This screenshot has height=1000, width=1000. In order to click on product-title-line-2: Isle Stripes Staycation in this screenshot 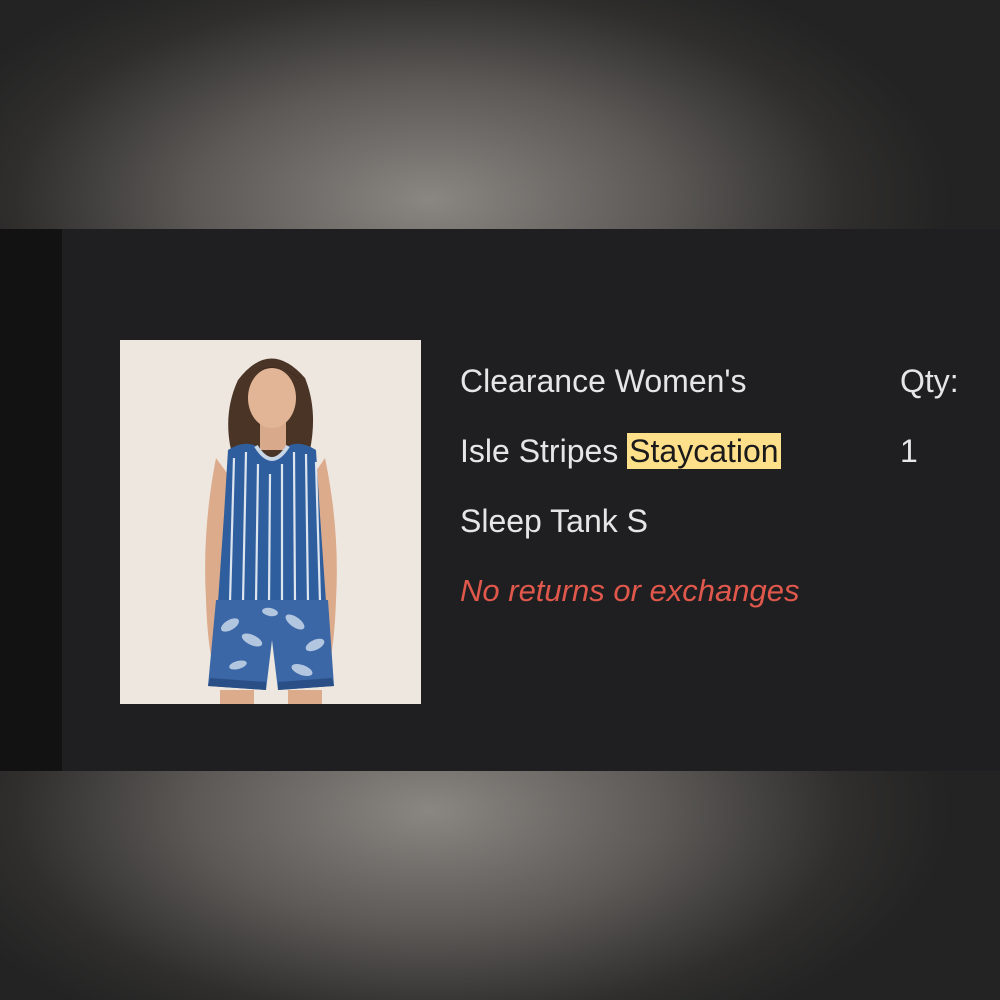, I will do `click(620, 451)`.